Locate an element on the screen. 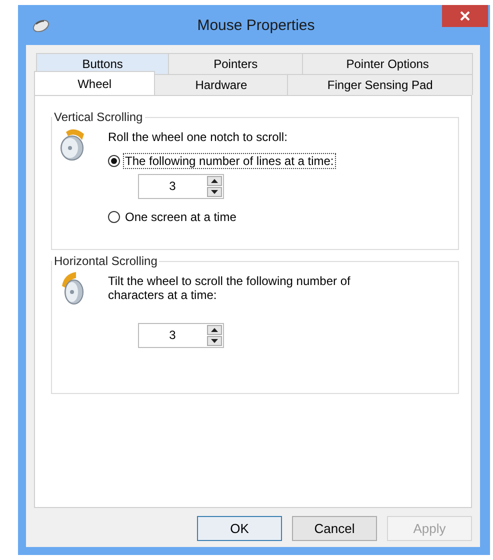  window-title: Mouse Properties is located at coordinates (256, 25).